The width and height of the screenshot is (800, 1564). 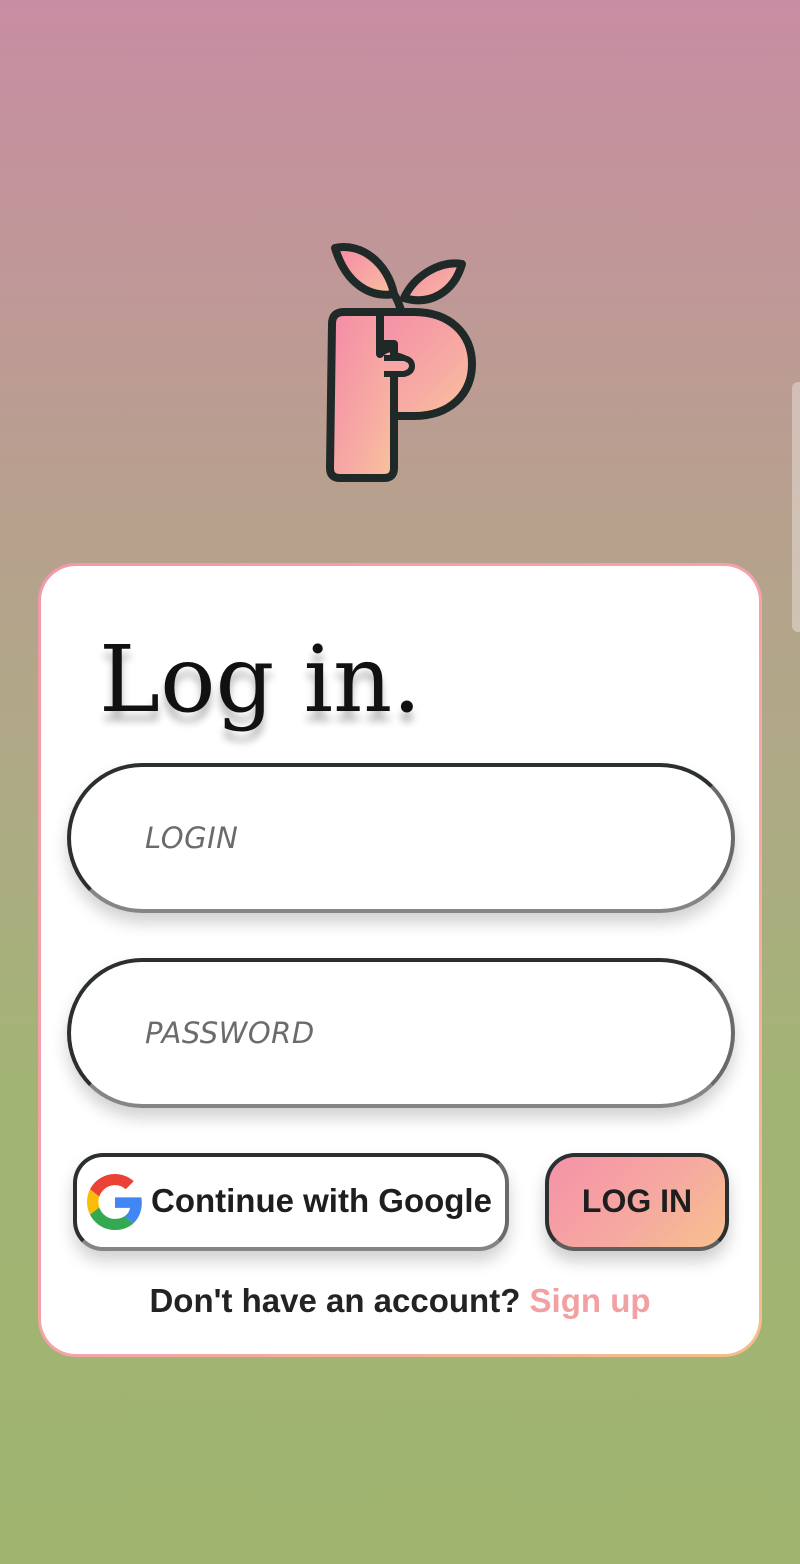 I want to click on log-in-button: LOG IN, so click(x=637, y=1202).